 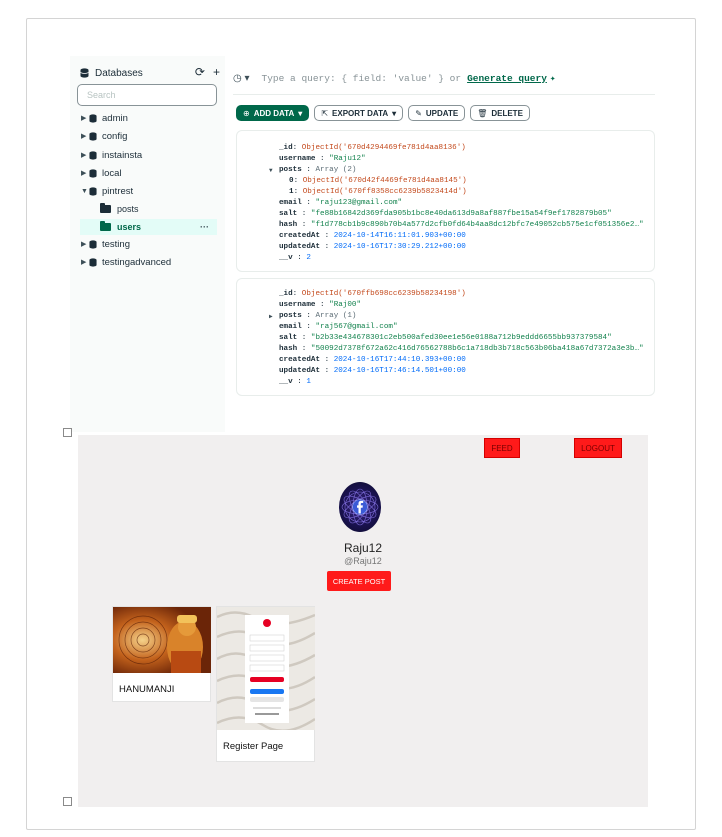 I want to click on field-posts: ▼ posts : Array (2), so click(x=312, y=170).